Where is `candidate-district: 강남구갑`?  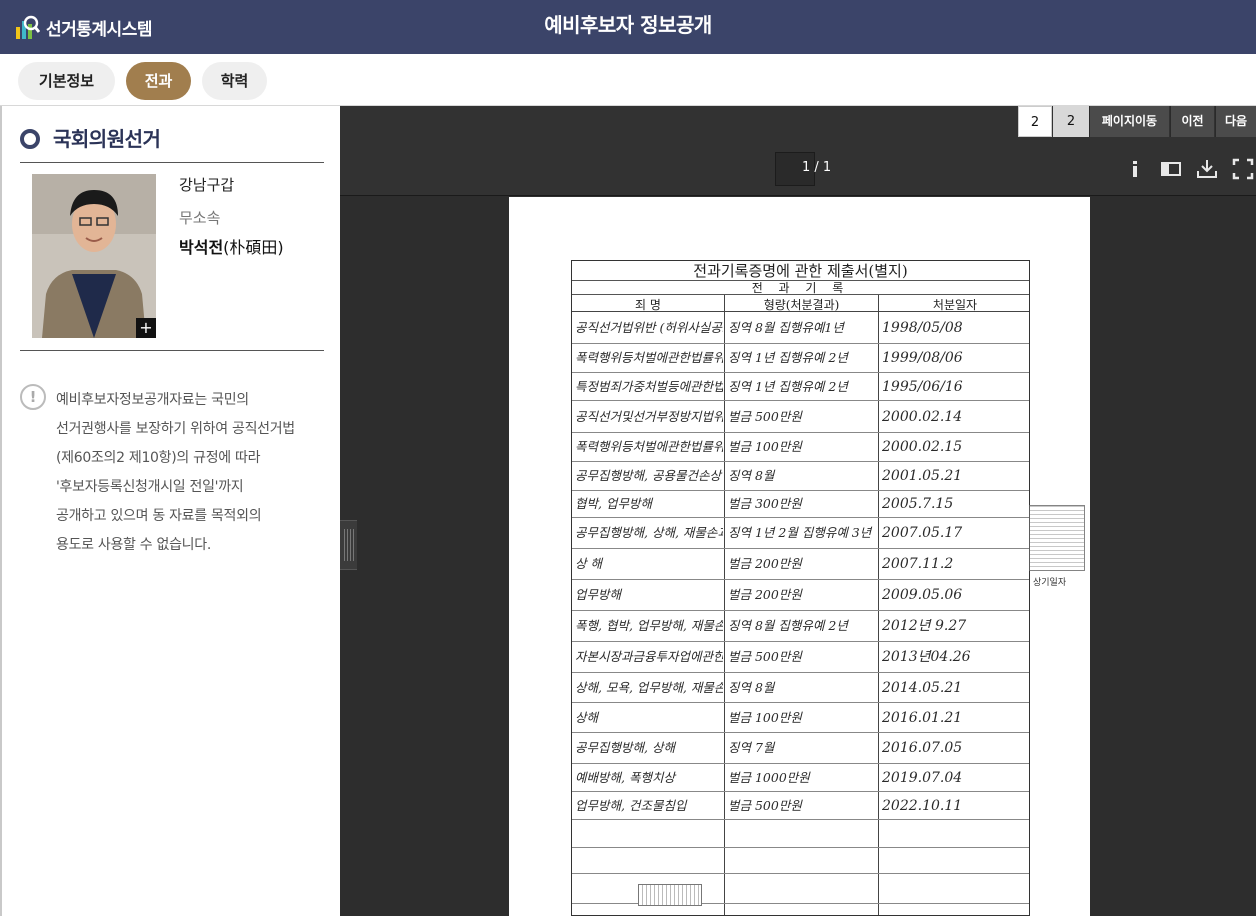
candidate-district: 강남구갑 is located at coordinates (207, 185).